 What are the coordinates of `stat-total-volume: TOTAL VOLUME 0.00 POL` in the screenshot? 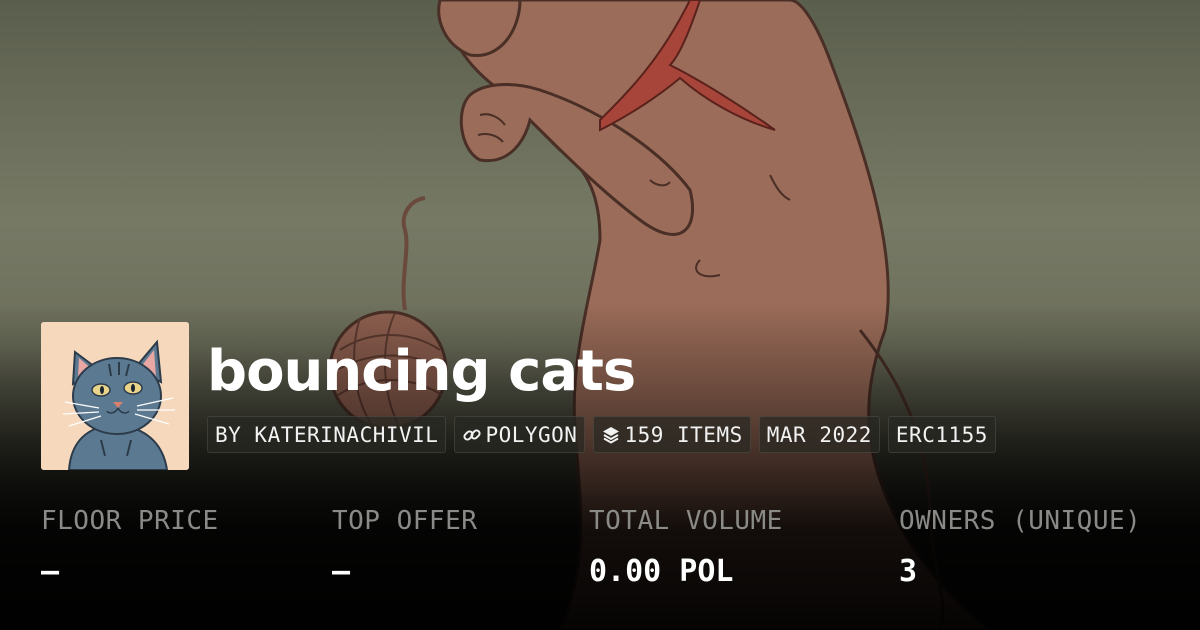 It's located at (686, 546).